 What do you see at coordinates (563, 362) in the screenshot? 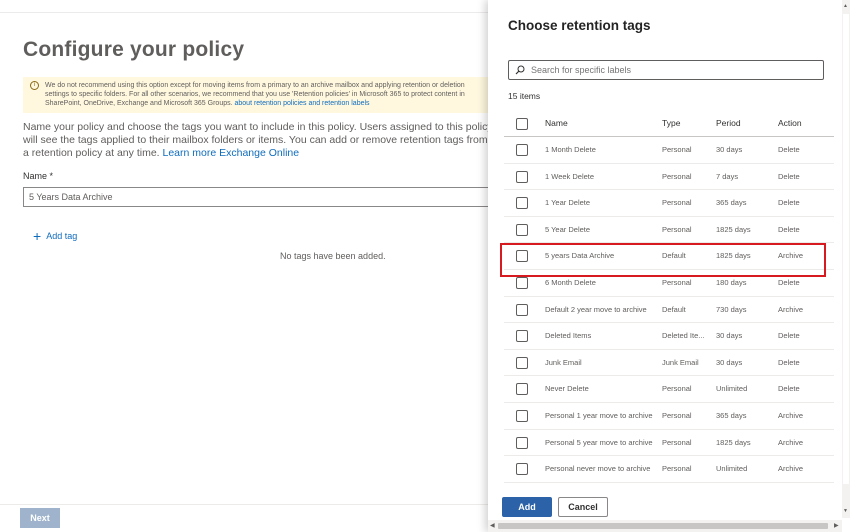
I see `row-name: Junk Email` at bounding box center [563, 362].